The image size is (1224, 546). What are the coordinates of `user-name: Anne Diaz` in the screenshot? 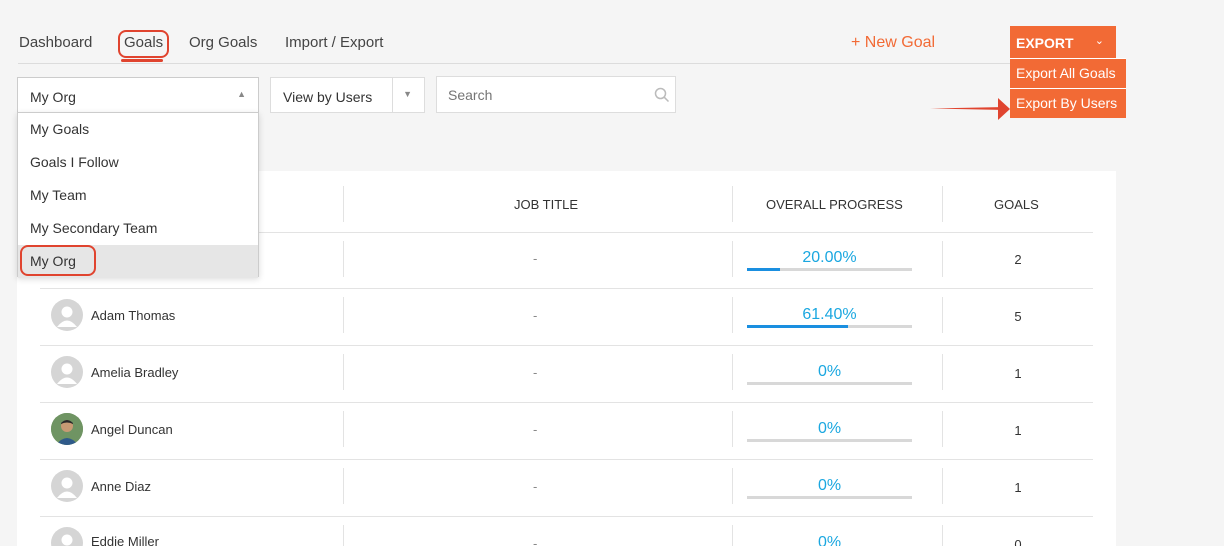 It's located at (121, 486).